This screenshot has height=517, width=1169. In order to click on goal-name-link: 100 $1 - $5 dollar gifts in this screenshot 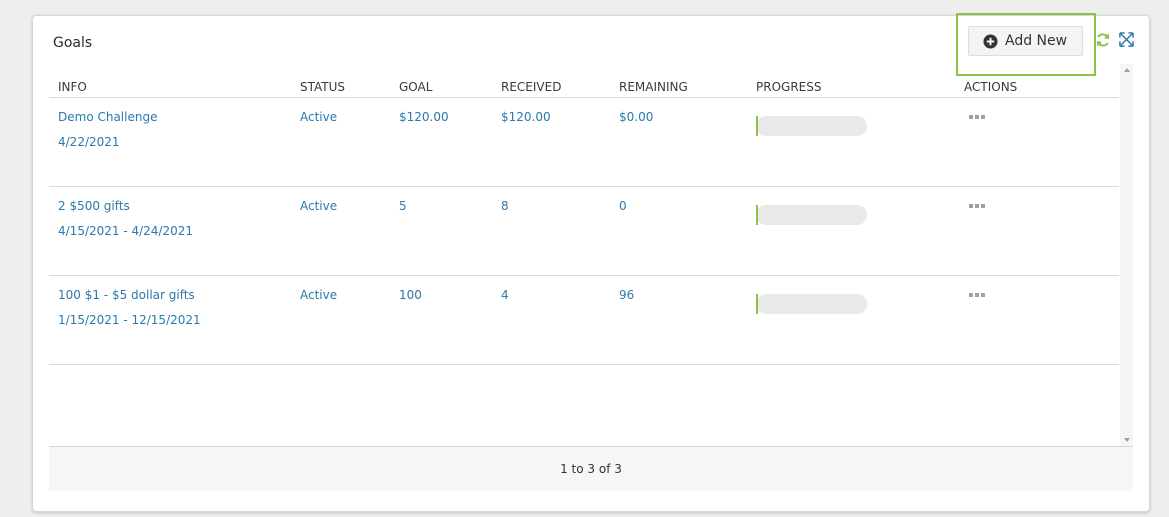, I will do `click(126, 295)`.